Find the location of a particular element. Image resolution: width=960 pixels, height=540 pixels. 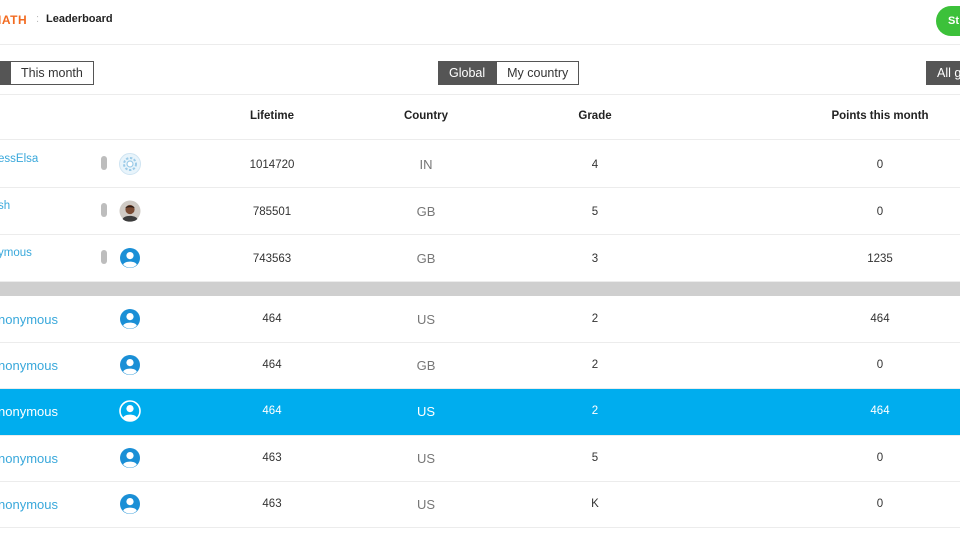

table-row: ymous 743563 GB 3 1235 is located at coordinates (480, 258).